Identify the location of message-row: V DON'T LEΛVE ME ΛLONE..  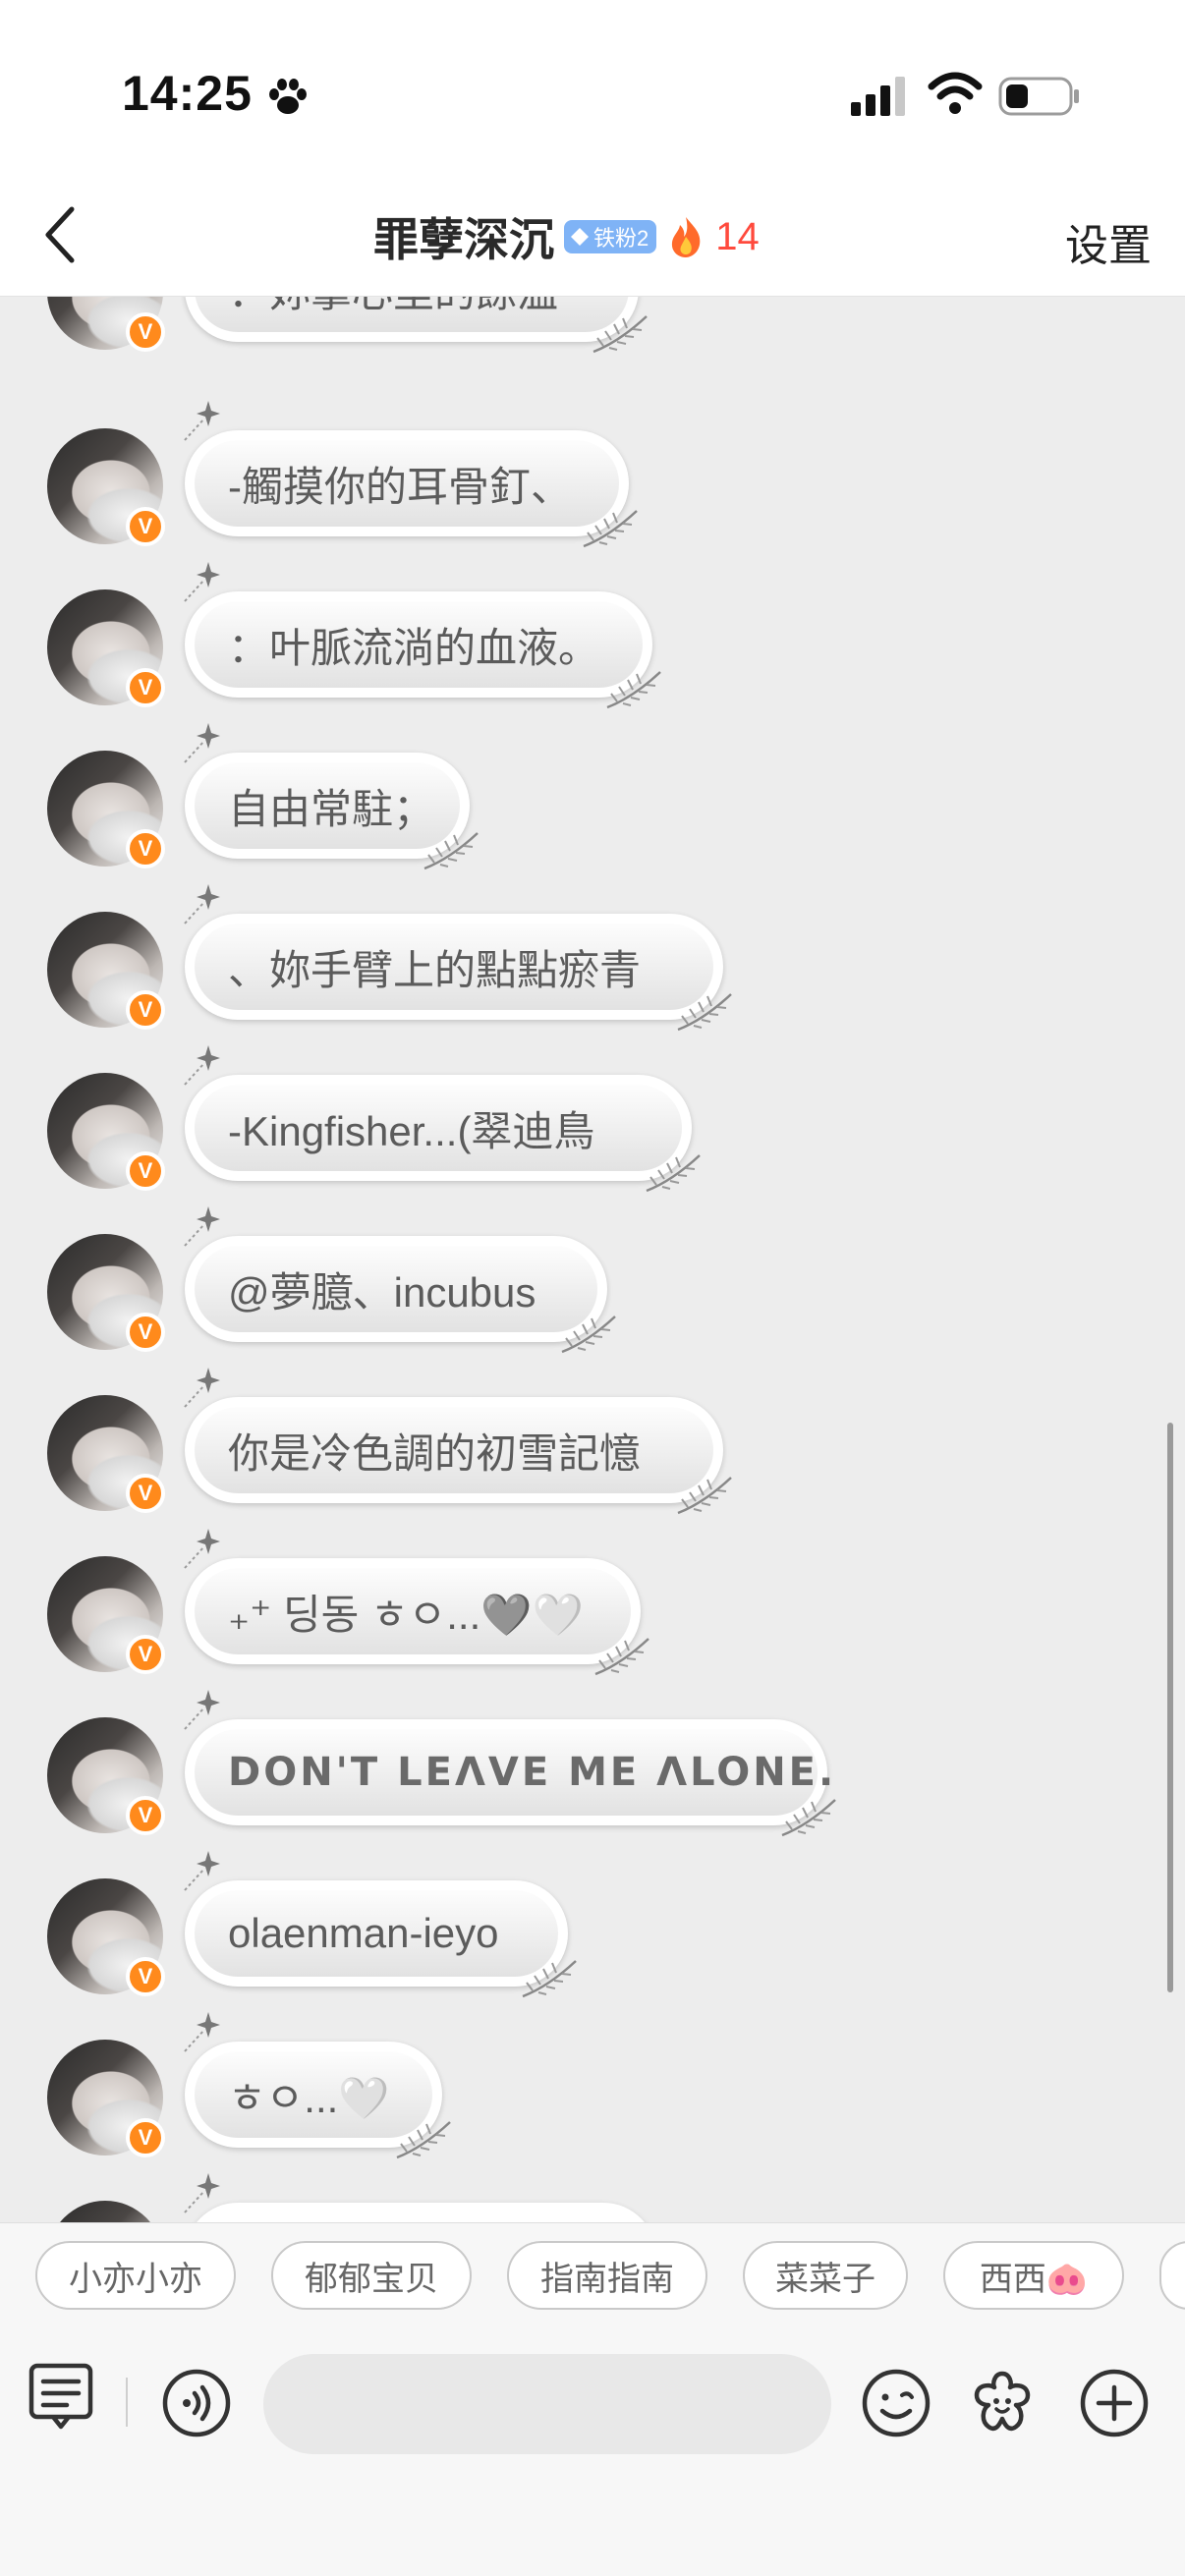
(592, 1784).